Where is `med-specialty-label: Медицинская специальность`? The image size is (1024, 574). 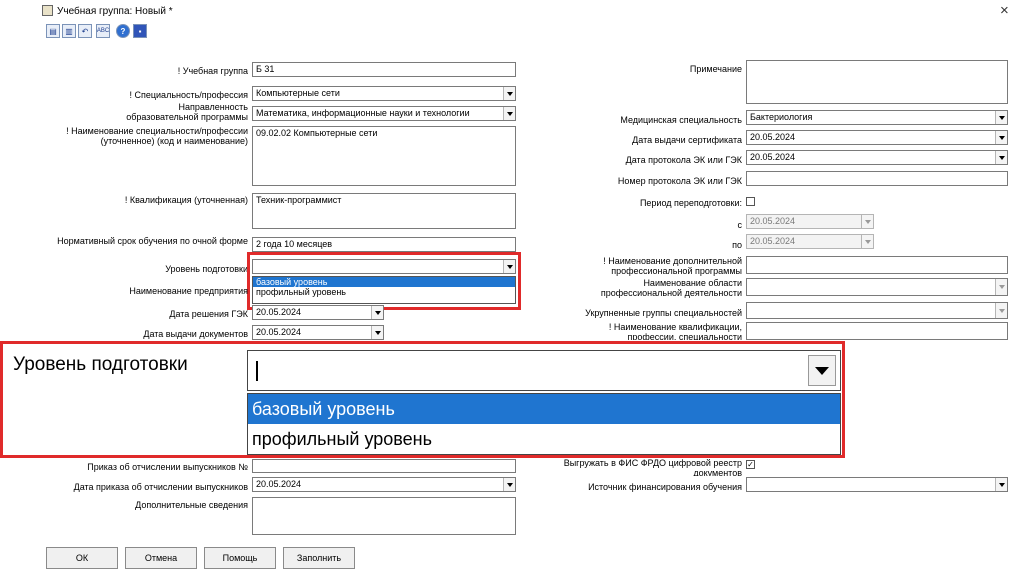 med-specialty-label: Медицинская специальность is located at coordinates (681, 120).